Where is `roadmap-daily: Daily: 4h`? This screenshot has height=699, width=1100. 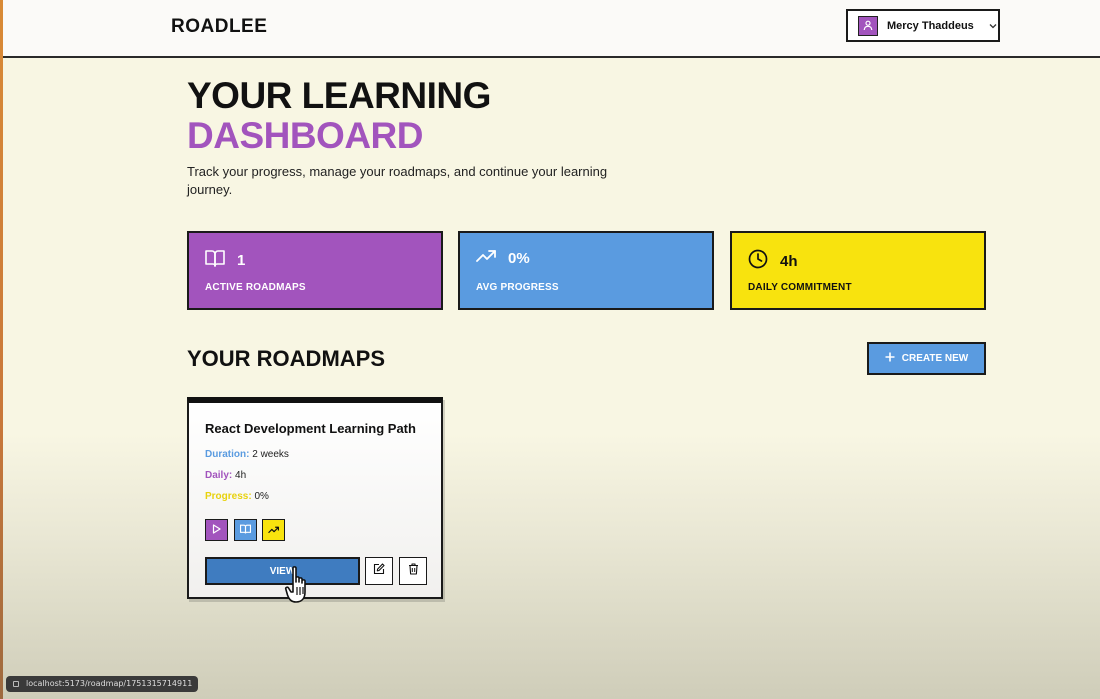 roadmap-daily: Daily: 4h is located at coordinates (225, 475).